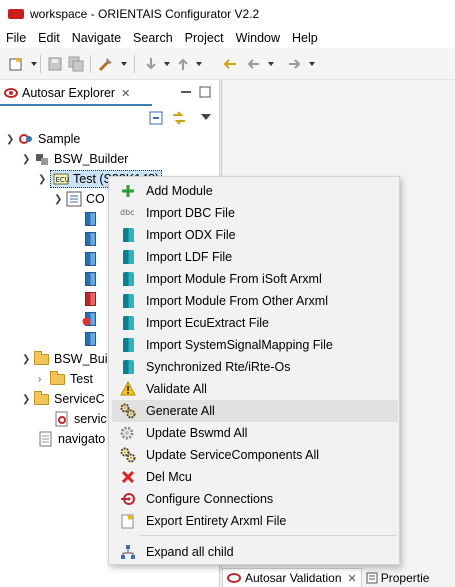  I want to click on menu-navigate: Navigate, so click(96, 38).